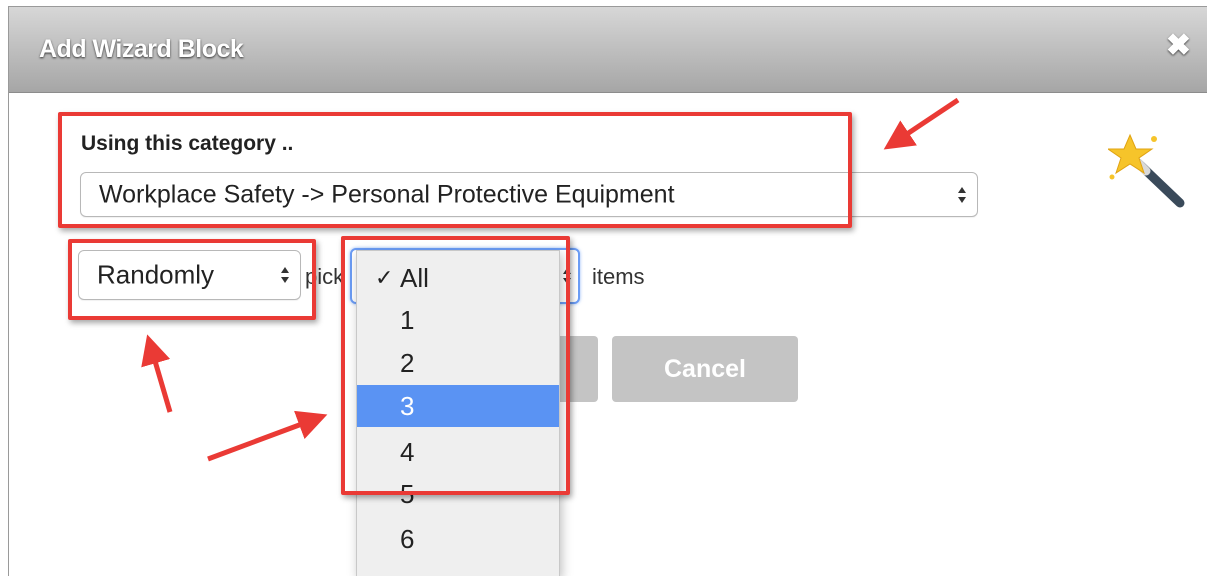  I want to click on dialog-title: Add Wizard Block, so click(141, 49).